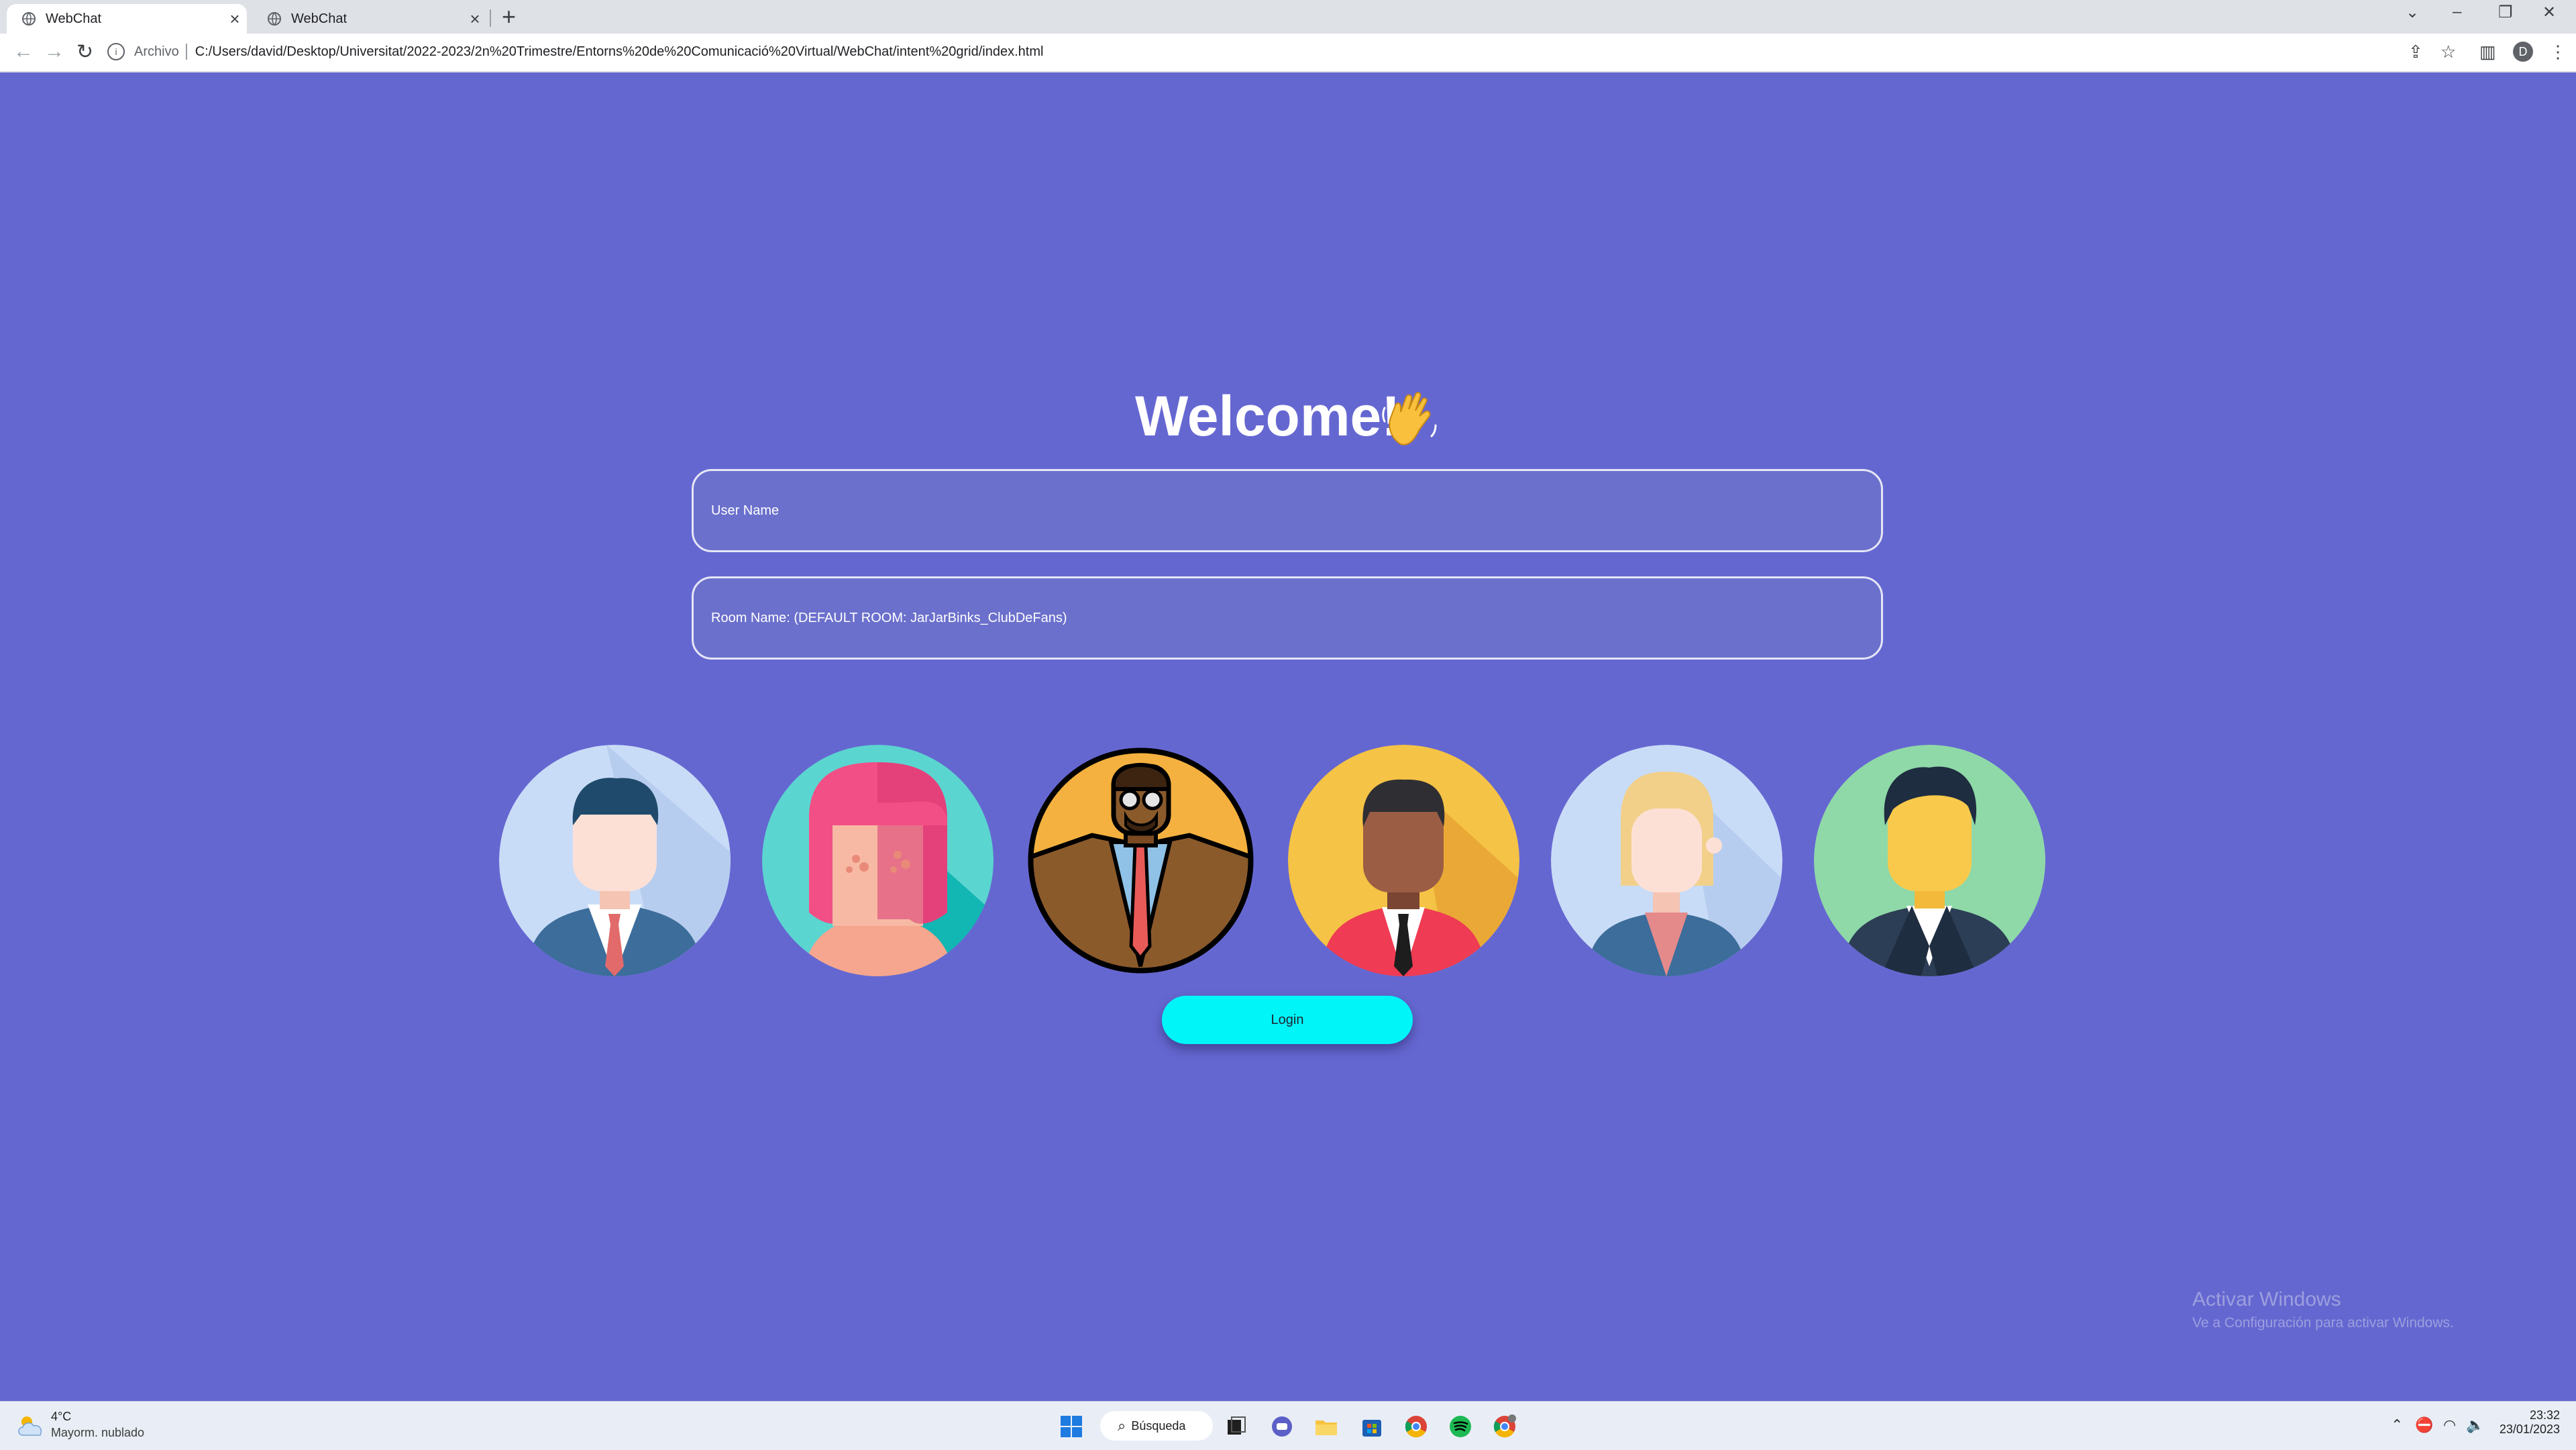  Describe the element at coordinates (61, 1417) in the screenshot. I see `weather-temperature: 4°C` at that location.